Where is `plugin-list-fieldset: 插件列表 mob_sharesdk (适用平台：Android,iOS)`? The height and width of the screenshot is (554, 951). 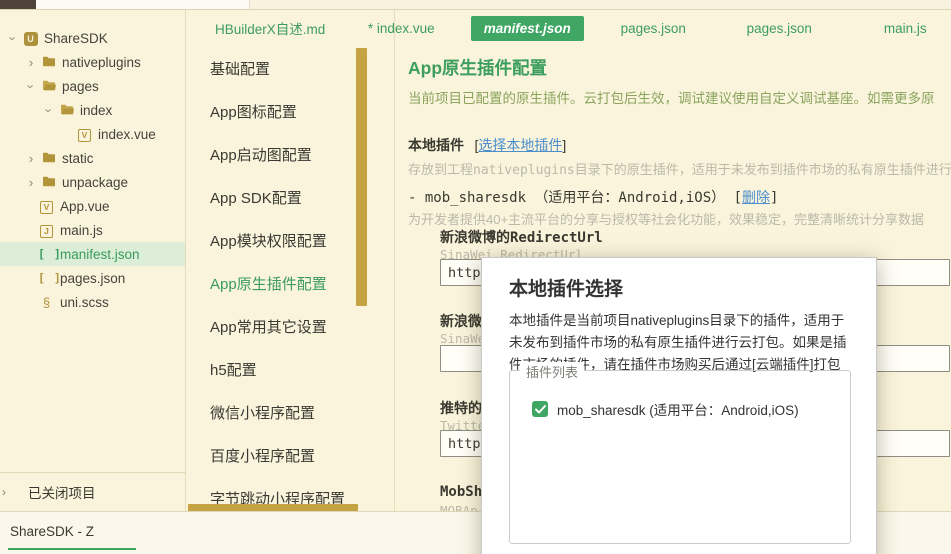
plugin-list-fieldset: 插件列表 mob_sharesdk (适用平台：Android,iOS) is located at coordinates (680, 453).